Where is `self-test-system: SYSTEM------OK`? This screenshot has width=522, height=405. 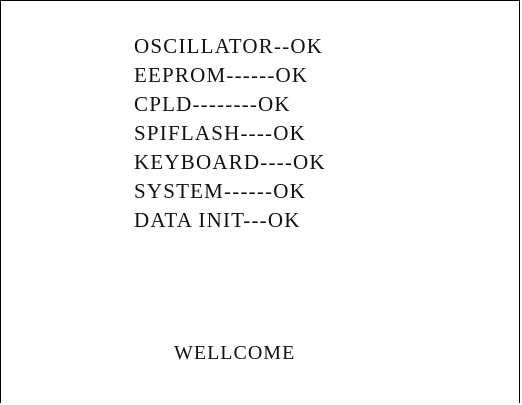 self-test-system: SYSTEM------OK is located at coordinates (220, 191).